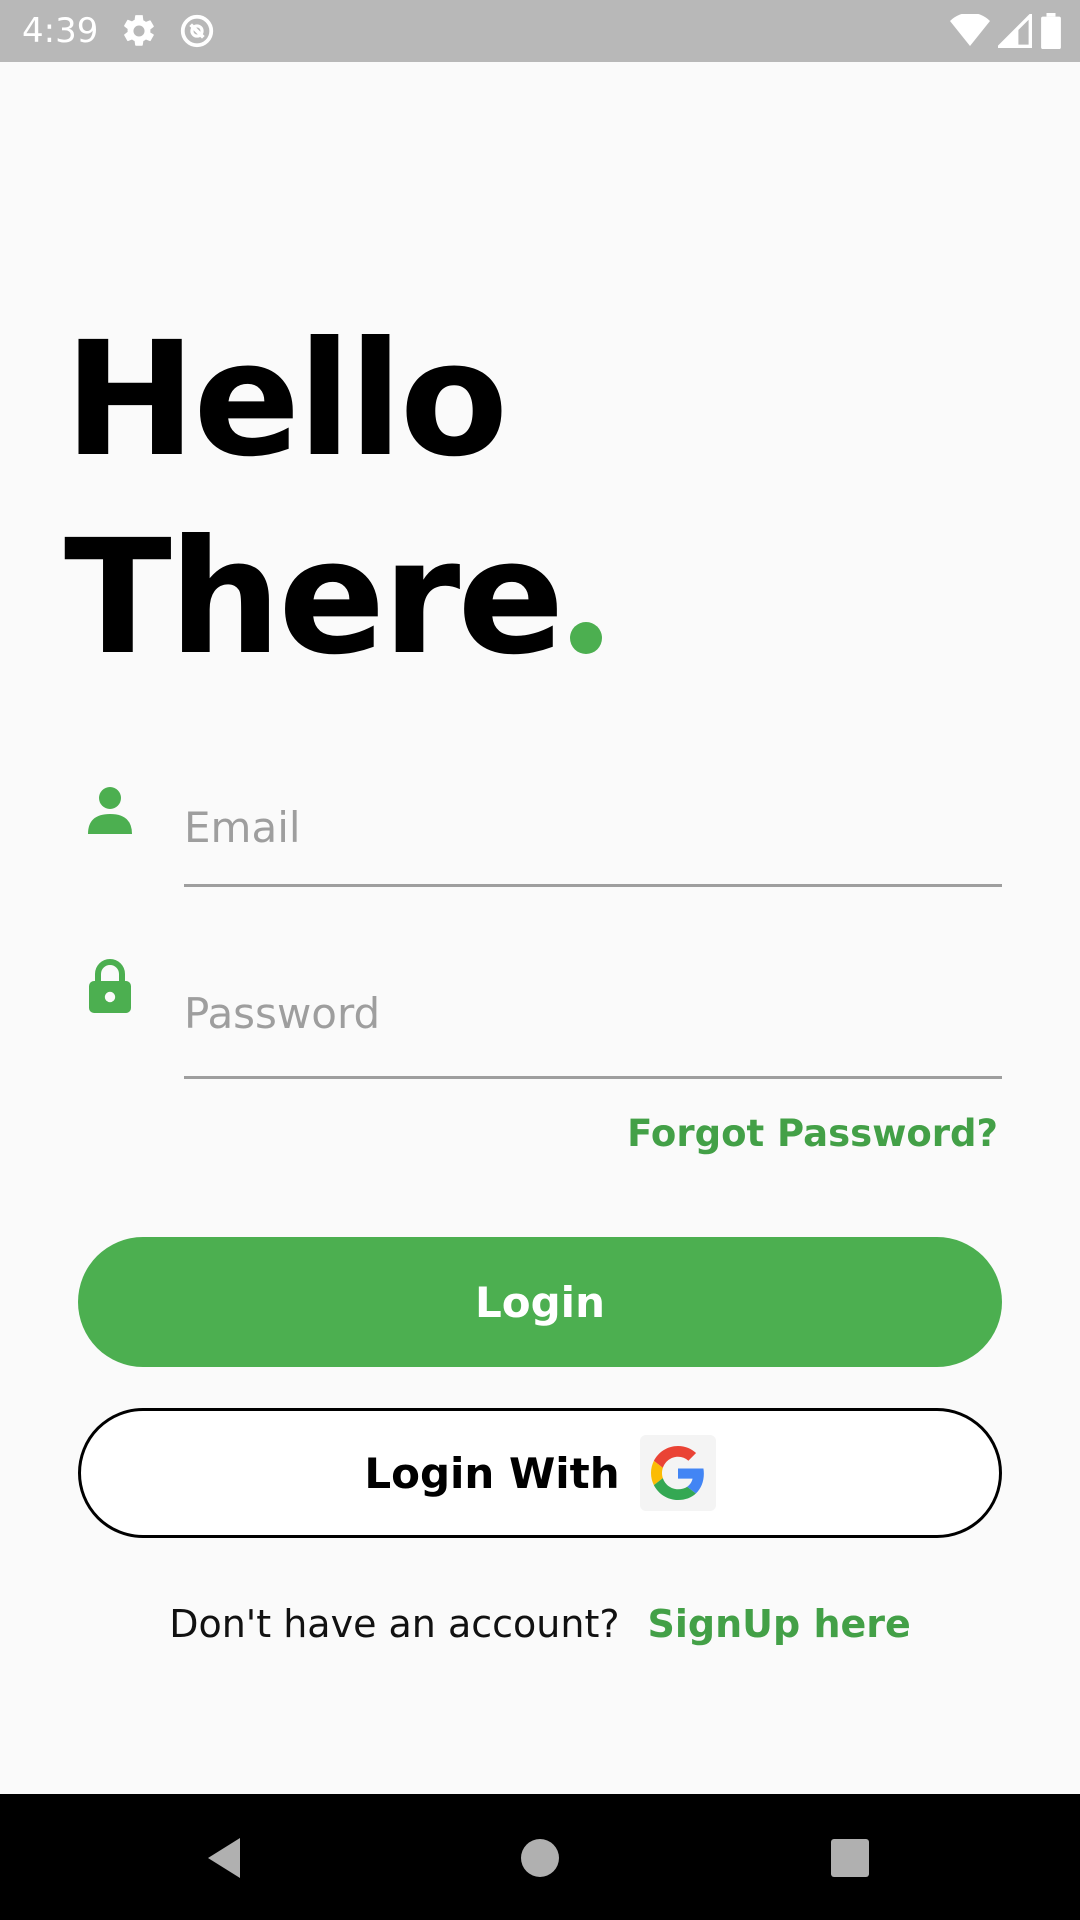 This screenshot has width=1080, height=1920. Describe the element at coordinates (224, 1858) in the screenshot. I see `back-icon` at that location.